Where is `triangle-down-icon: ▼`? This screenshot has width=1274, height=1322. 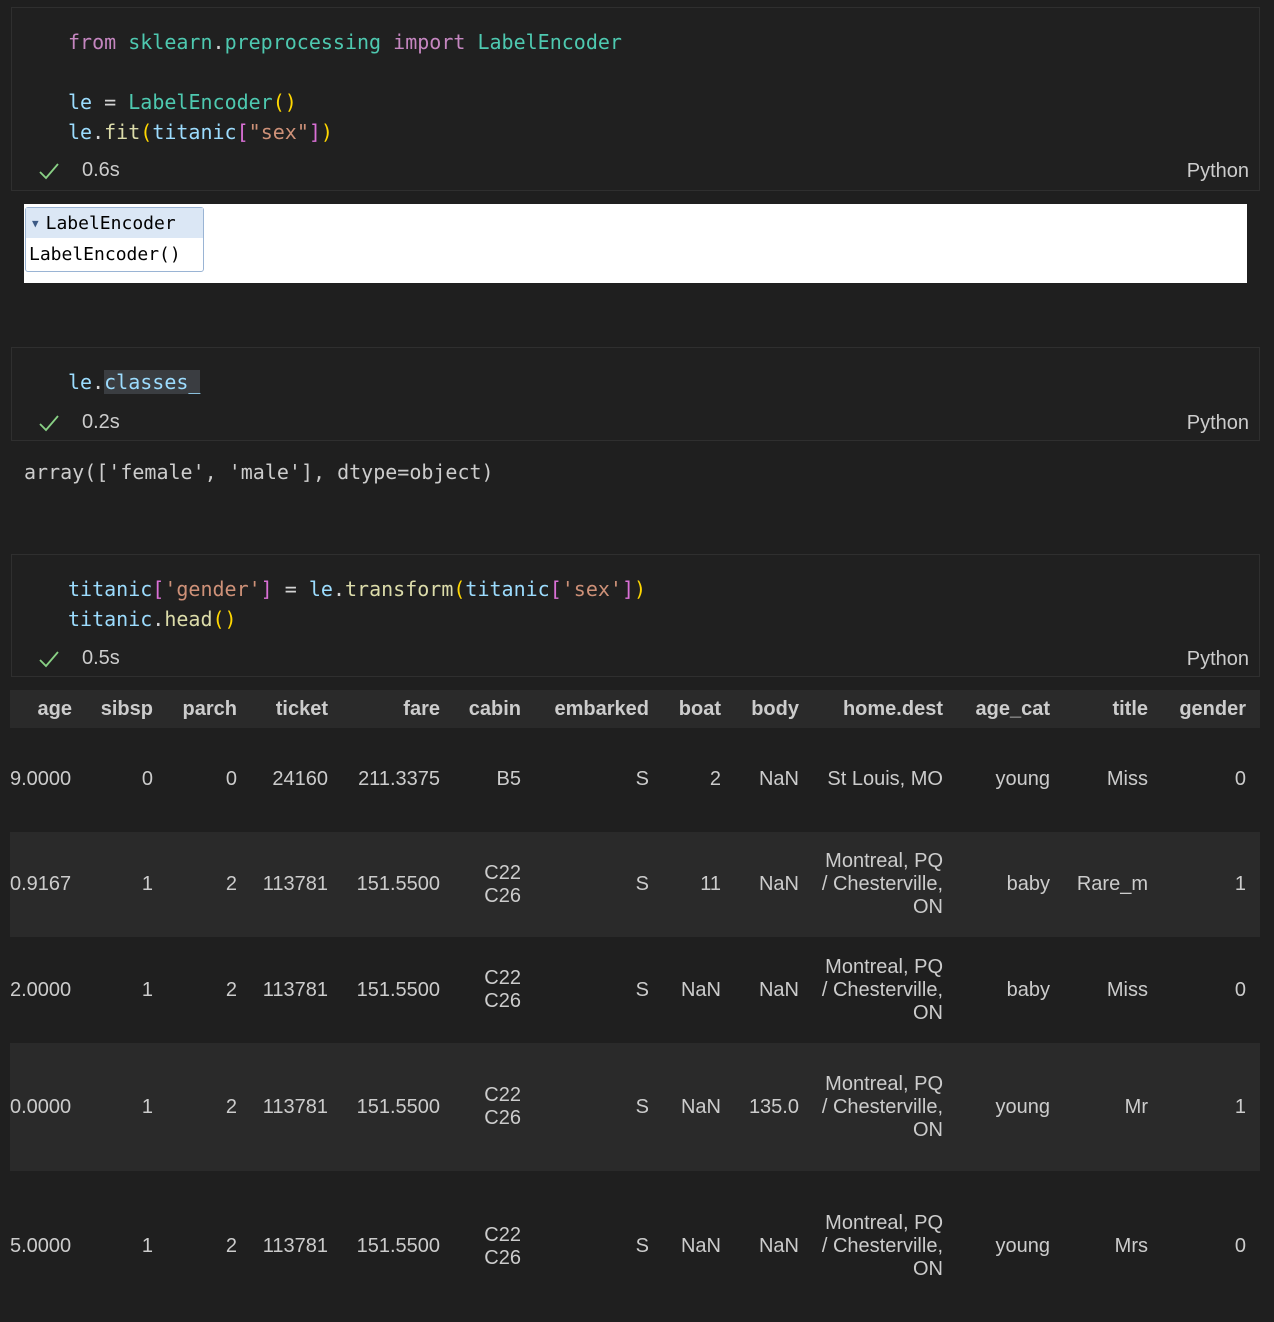 triangle-down-icon: ▼ is located at coordinates (35, 223).